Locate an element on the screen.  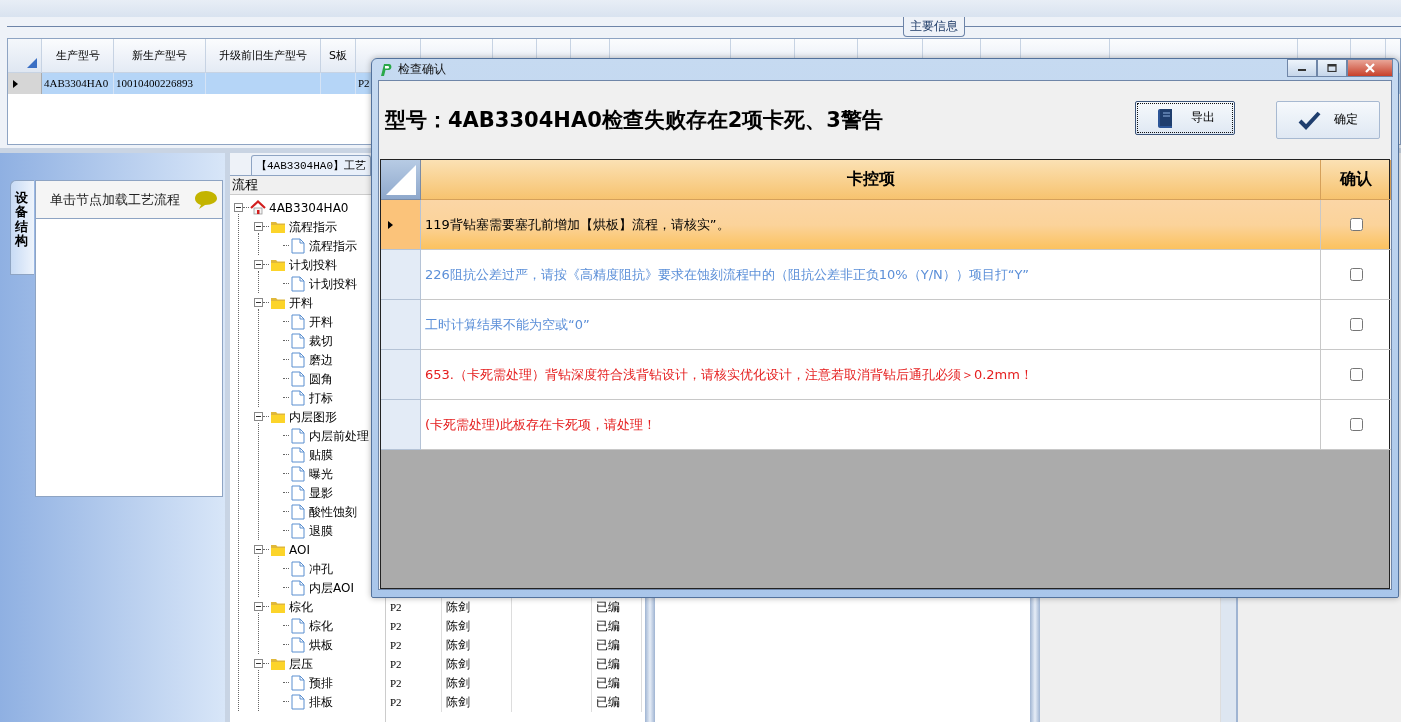
tree-node: 曝光 is located at coordinates (321, 473).